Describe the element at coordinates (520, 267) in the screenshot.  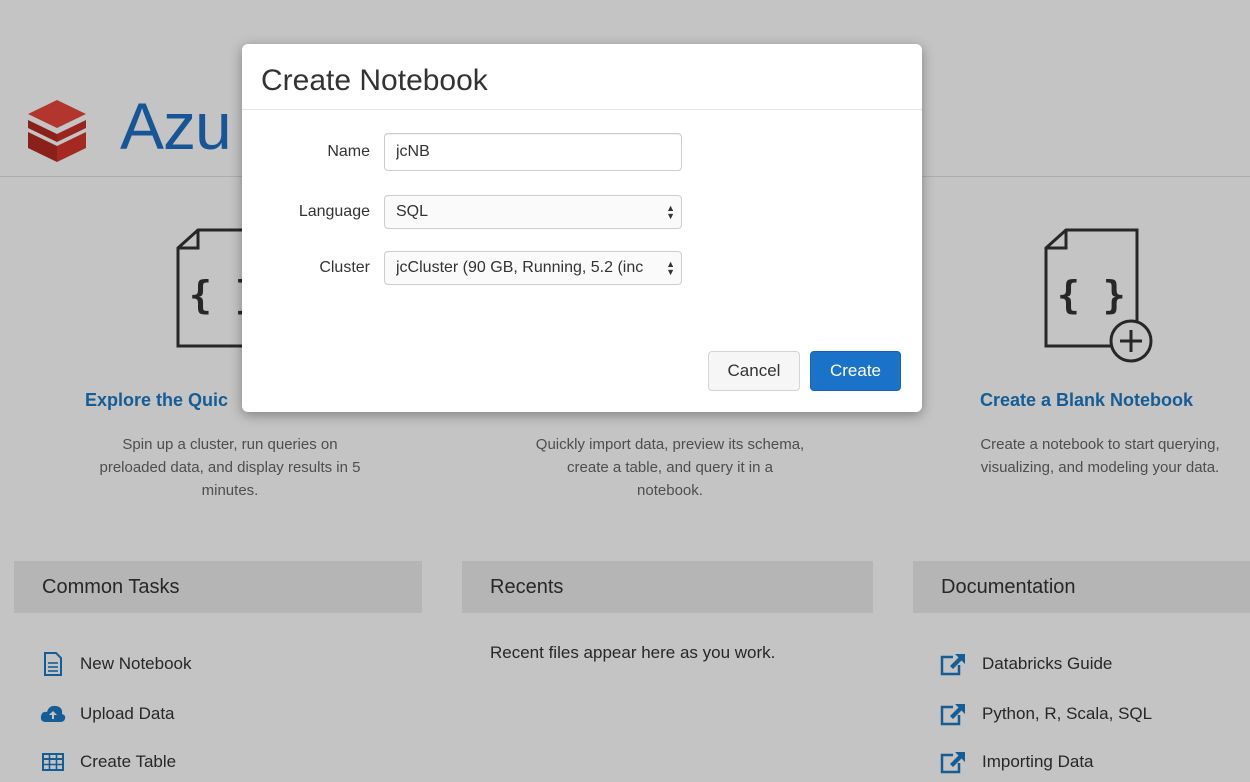
I see `cluster-value: jcCluster (90 GB, Running, 5.2 (inc` at that location.